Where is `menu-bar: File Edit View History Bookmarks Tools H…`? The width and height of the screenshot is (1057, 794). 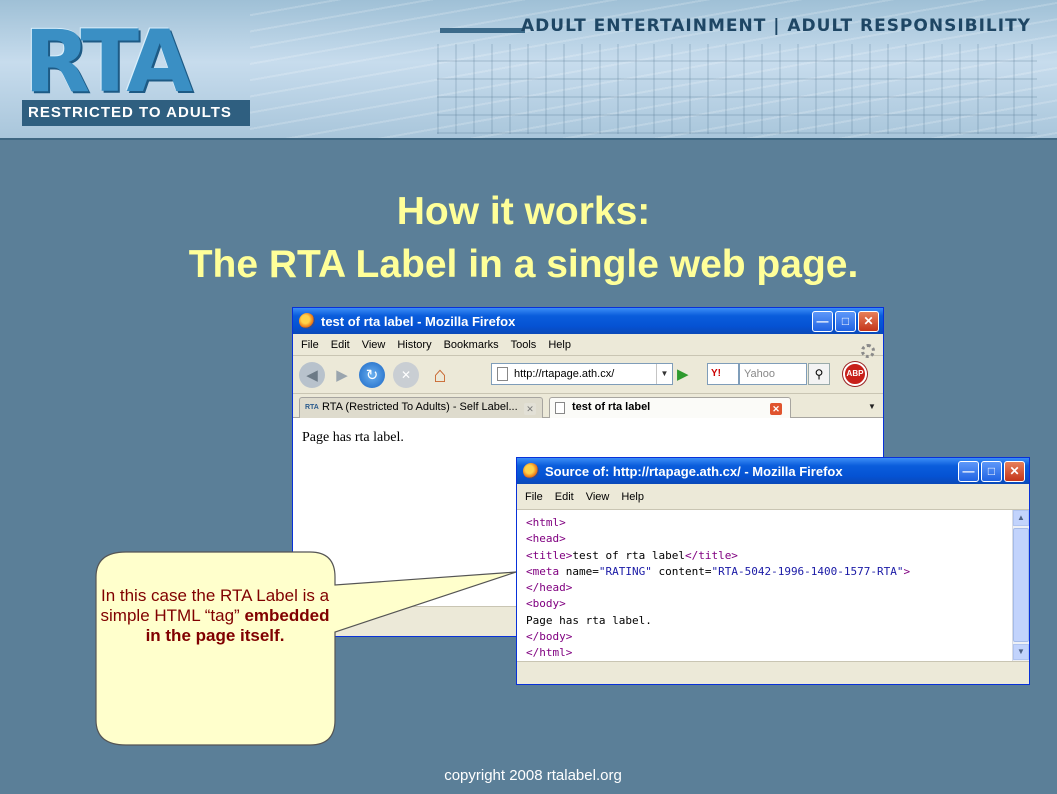
menu-bar: File Edit View History Bookmarks Tools H… is located at coordinates (588, 345).